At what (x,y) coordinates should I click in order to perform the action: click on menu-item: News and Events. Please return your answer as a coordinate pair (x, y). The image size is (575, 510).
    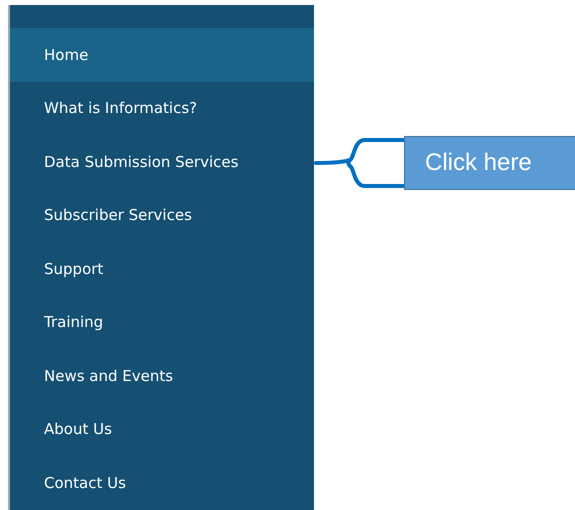
    Looking at the image, I should click on (162, 376).